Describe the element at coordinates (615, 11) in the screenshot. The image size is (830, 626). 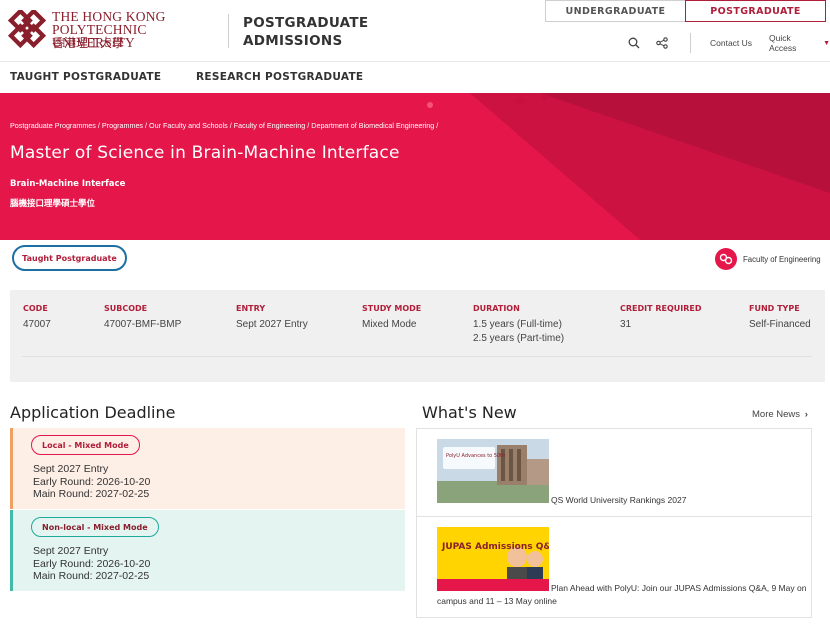
I see `tab-undergraduate: UNDERGRADUATE` at that location.